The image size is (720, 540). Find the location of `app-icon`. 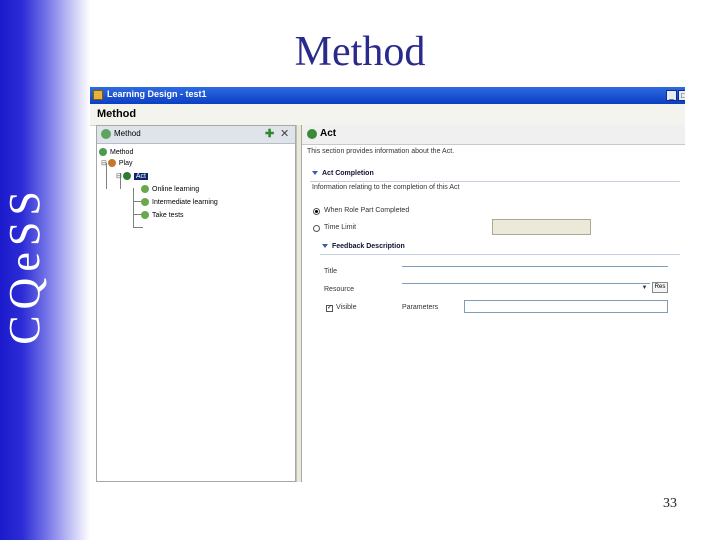

app-icon is located at coordinates (98, 95).